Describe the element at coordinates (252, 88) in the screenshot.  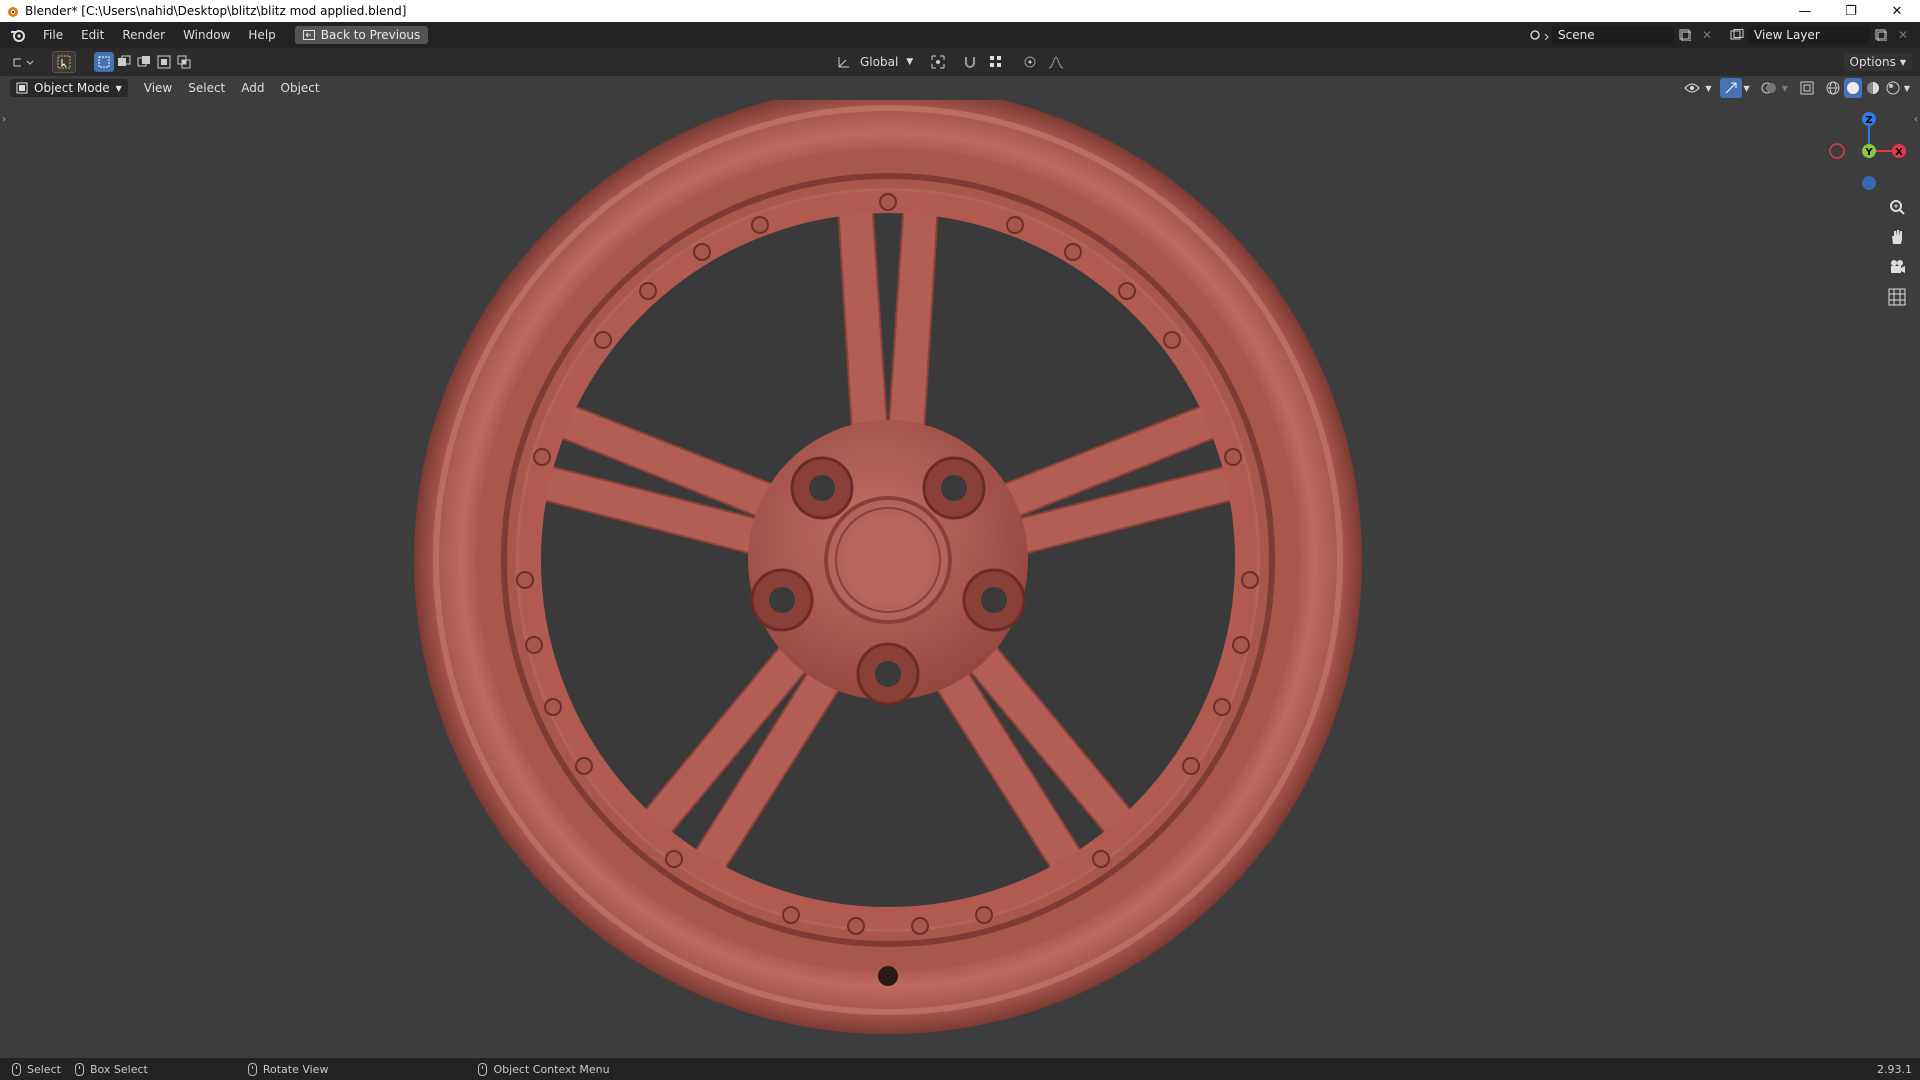
I see `viewport-menu-add: Add` at that location.